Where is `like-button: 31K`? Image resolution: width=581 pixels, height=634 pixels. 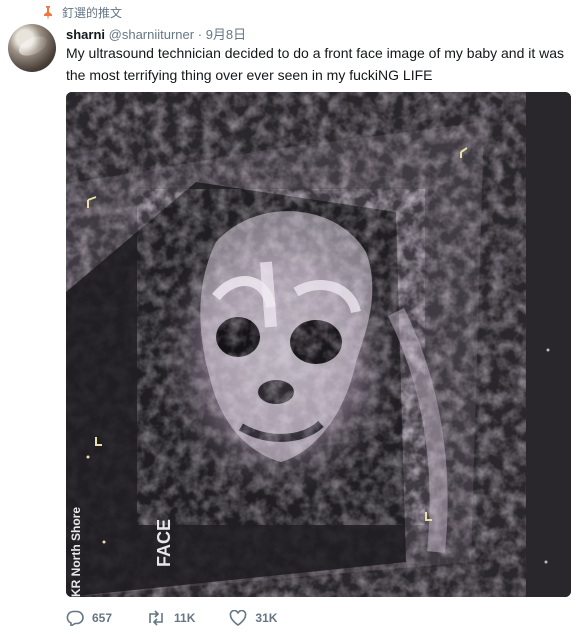
like-button: 31K is located at coordinates (253, 618).